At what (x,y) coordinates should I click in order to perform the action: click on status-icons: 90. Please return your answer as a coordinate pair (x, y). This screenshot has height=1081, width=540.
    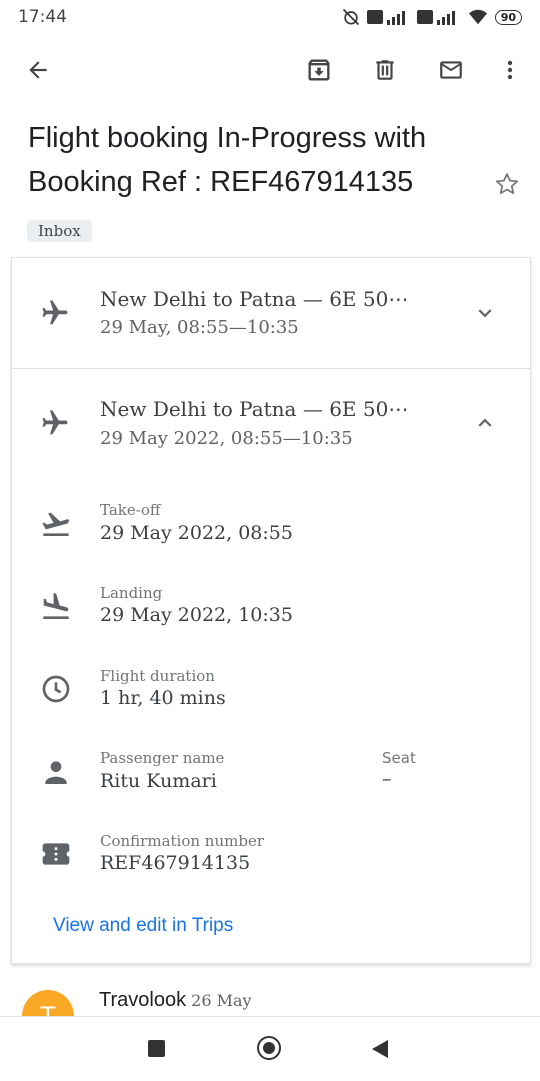
    Looking at the image, I should click on (431, 17).